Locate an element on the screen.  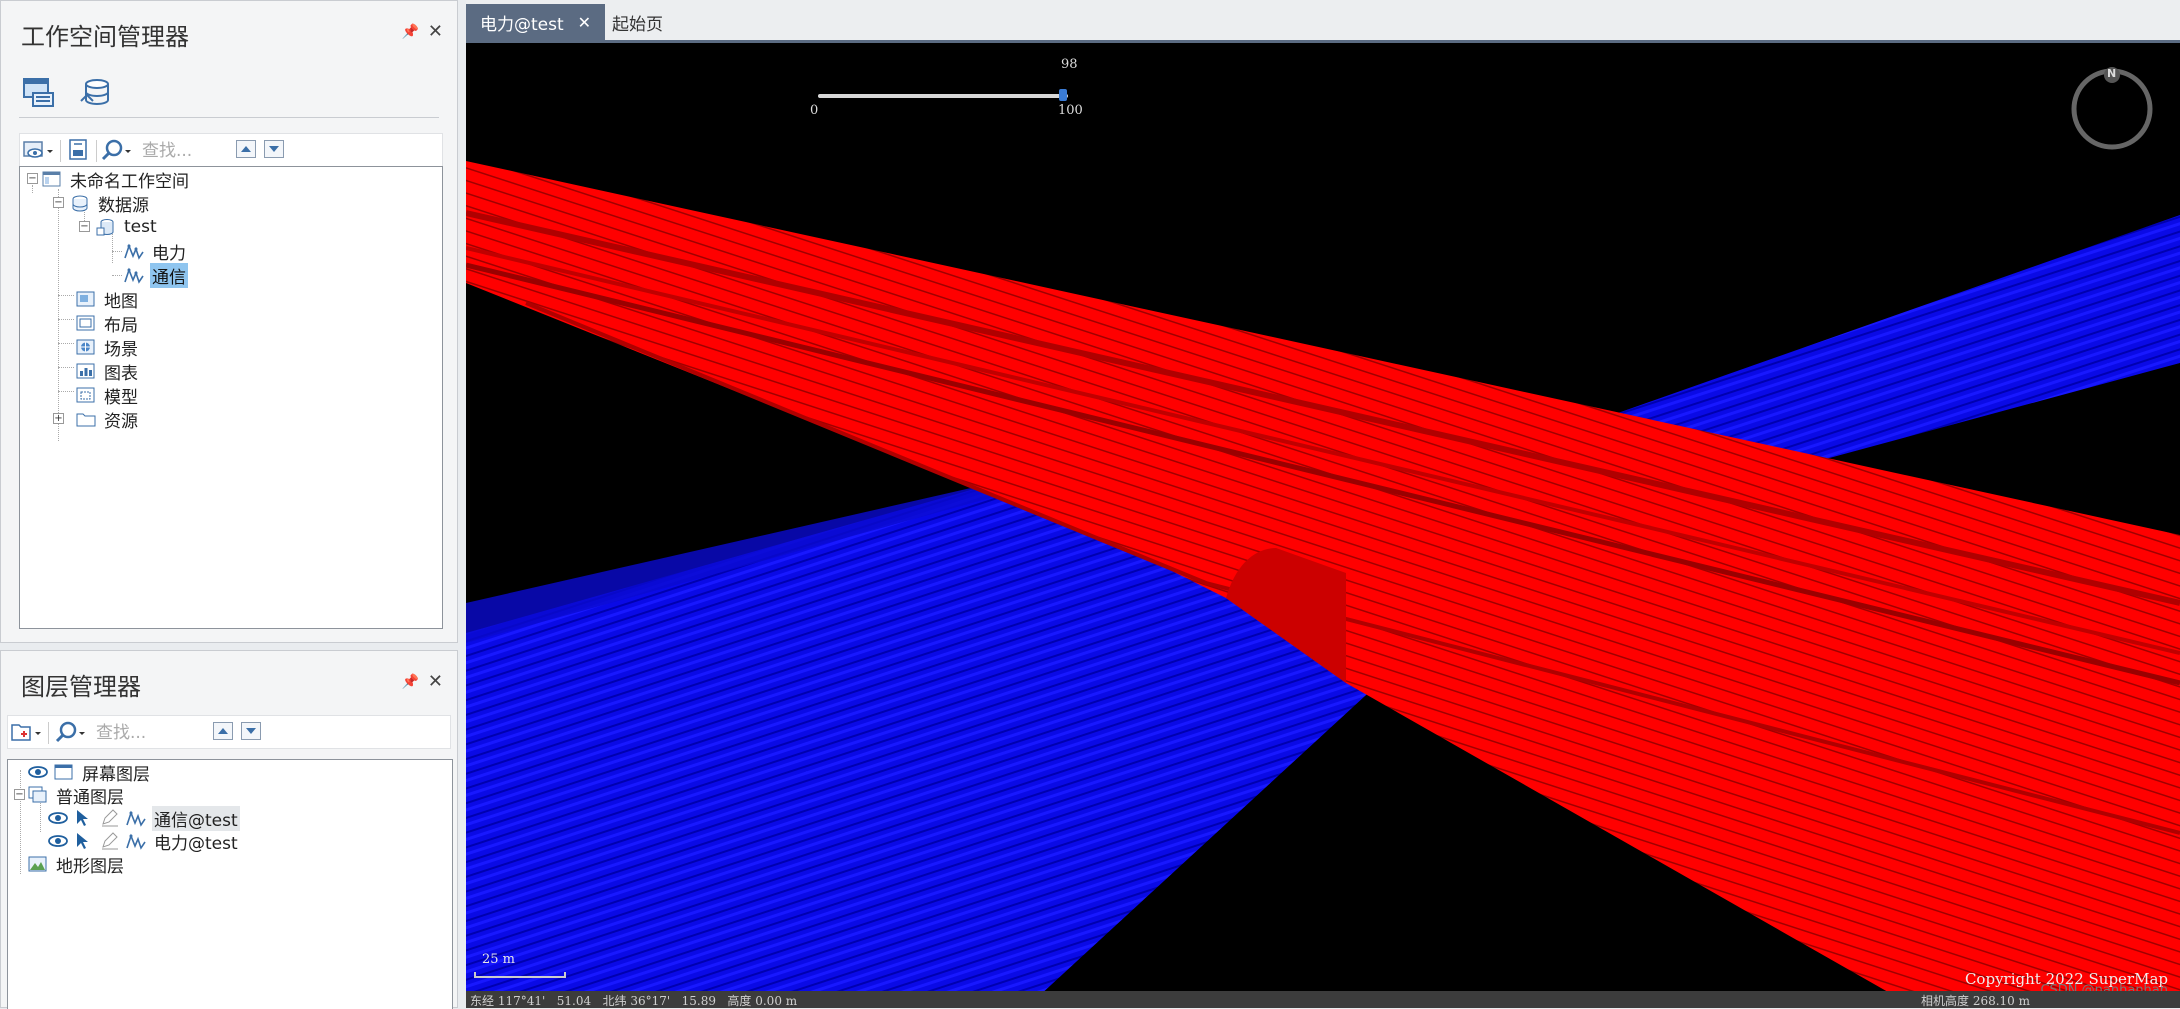
tree-node-resources: 资源 is located at coordinates (108, 420).